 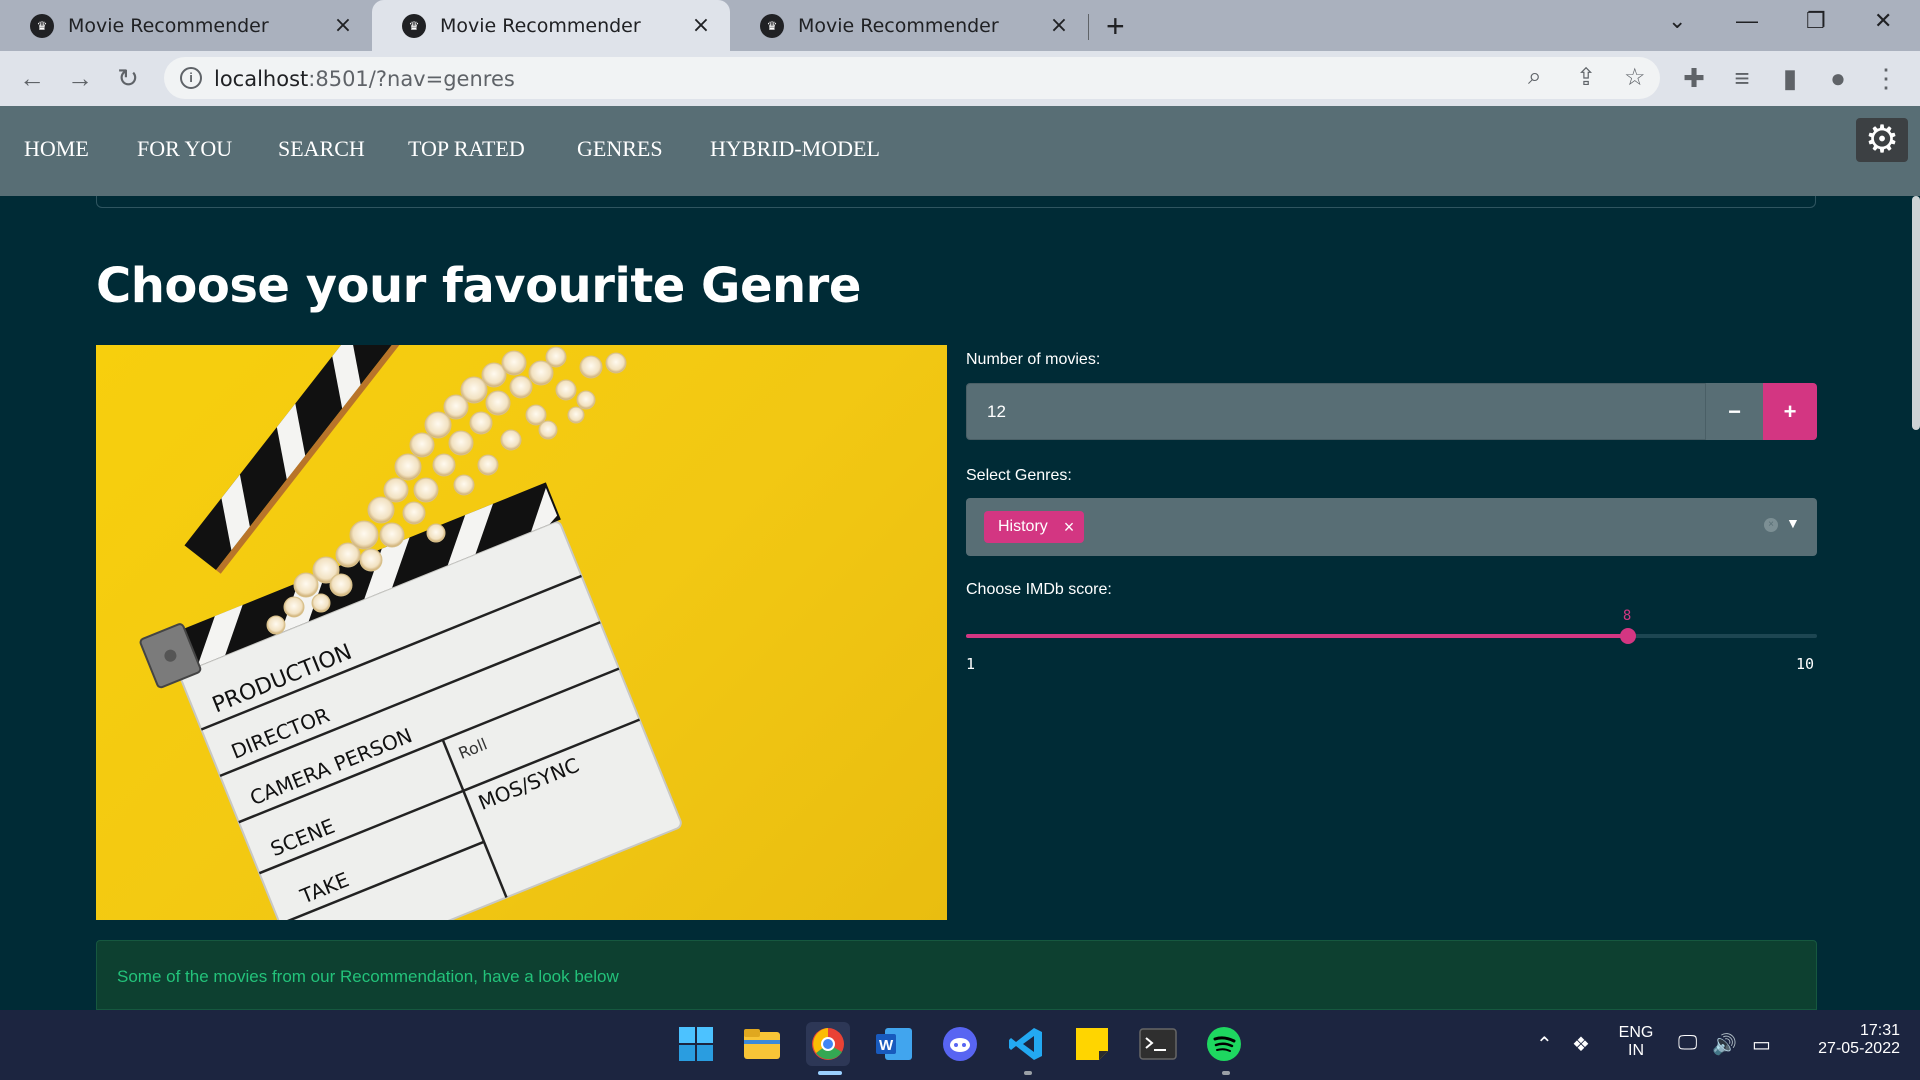 What do you see at coordinates (795, 149) in the screenshot?
I see `nav-hybrid-model: HYBRID-MODEL` at bounding box center [795, 149].